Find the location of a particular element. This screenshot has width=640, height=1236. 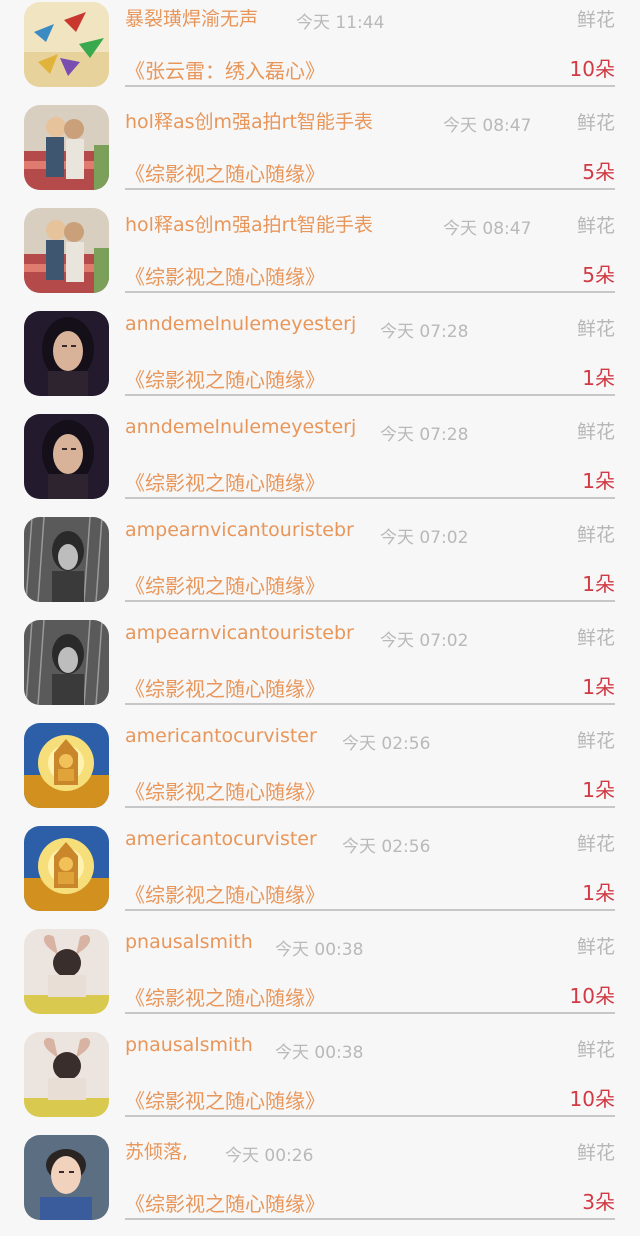

gift-count: 3朵 is located at coordinates (598, 1202).